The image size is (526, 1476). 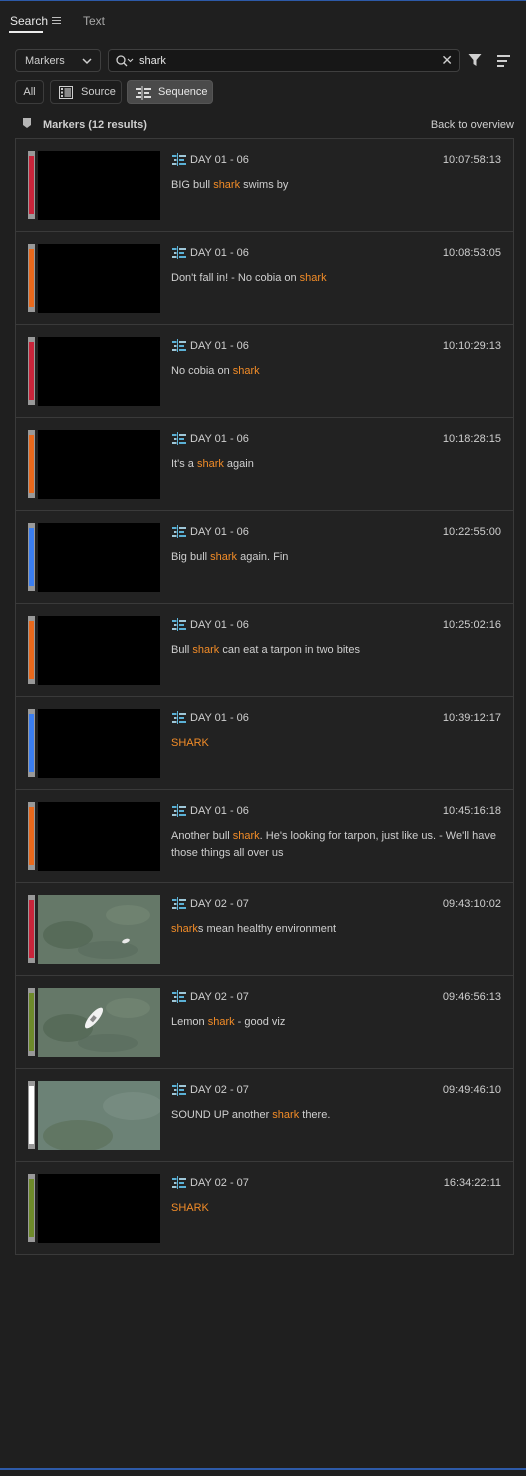 I want to click on markers-section-header: Markers (12 results) Back to overview, so click(x=263, y=124).